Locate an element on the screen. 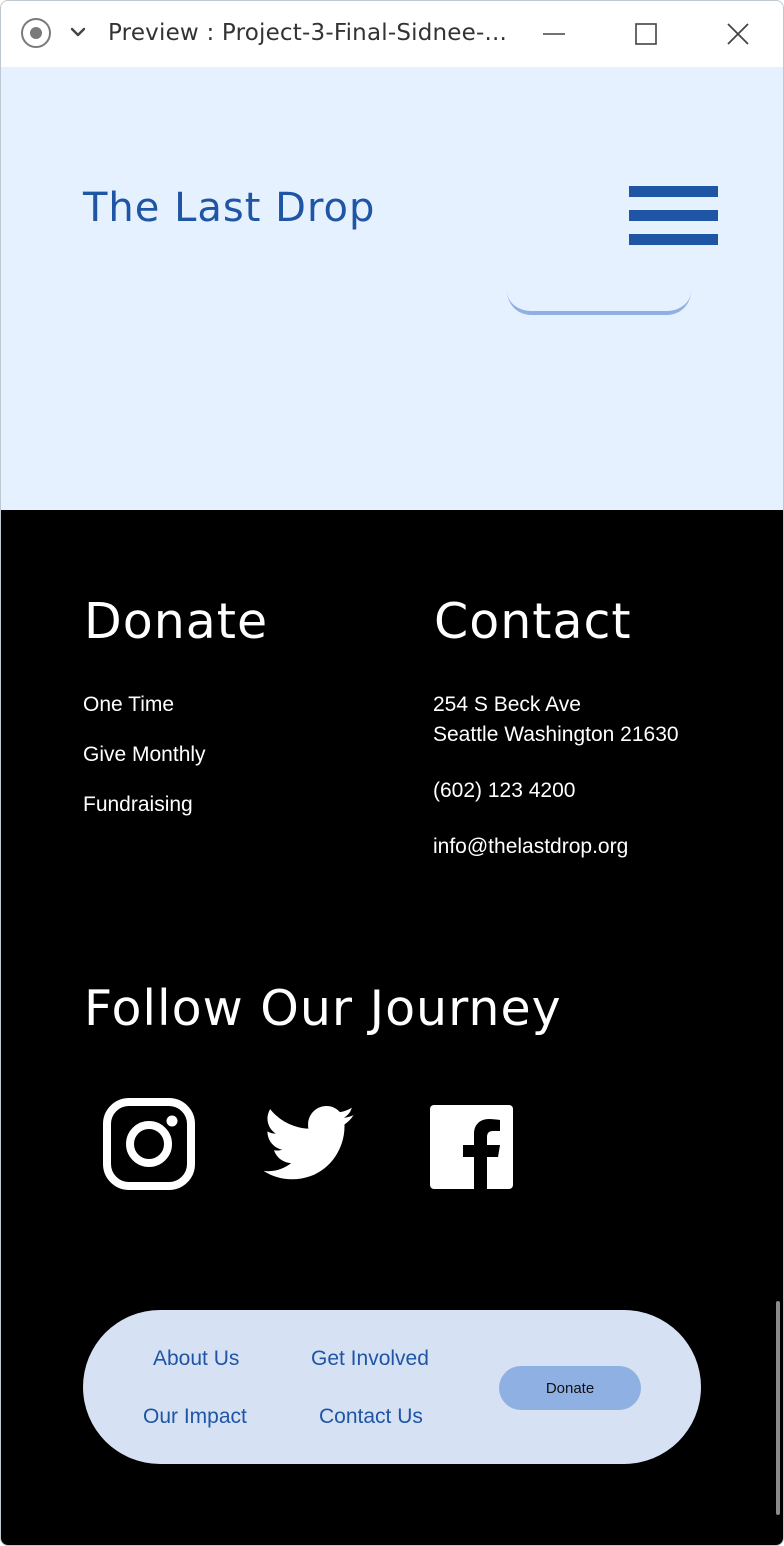  donate-heading: Donate is located at coordinates (176, 621).